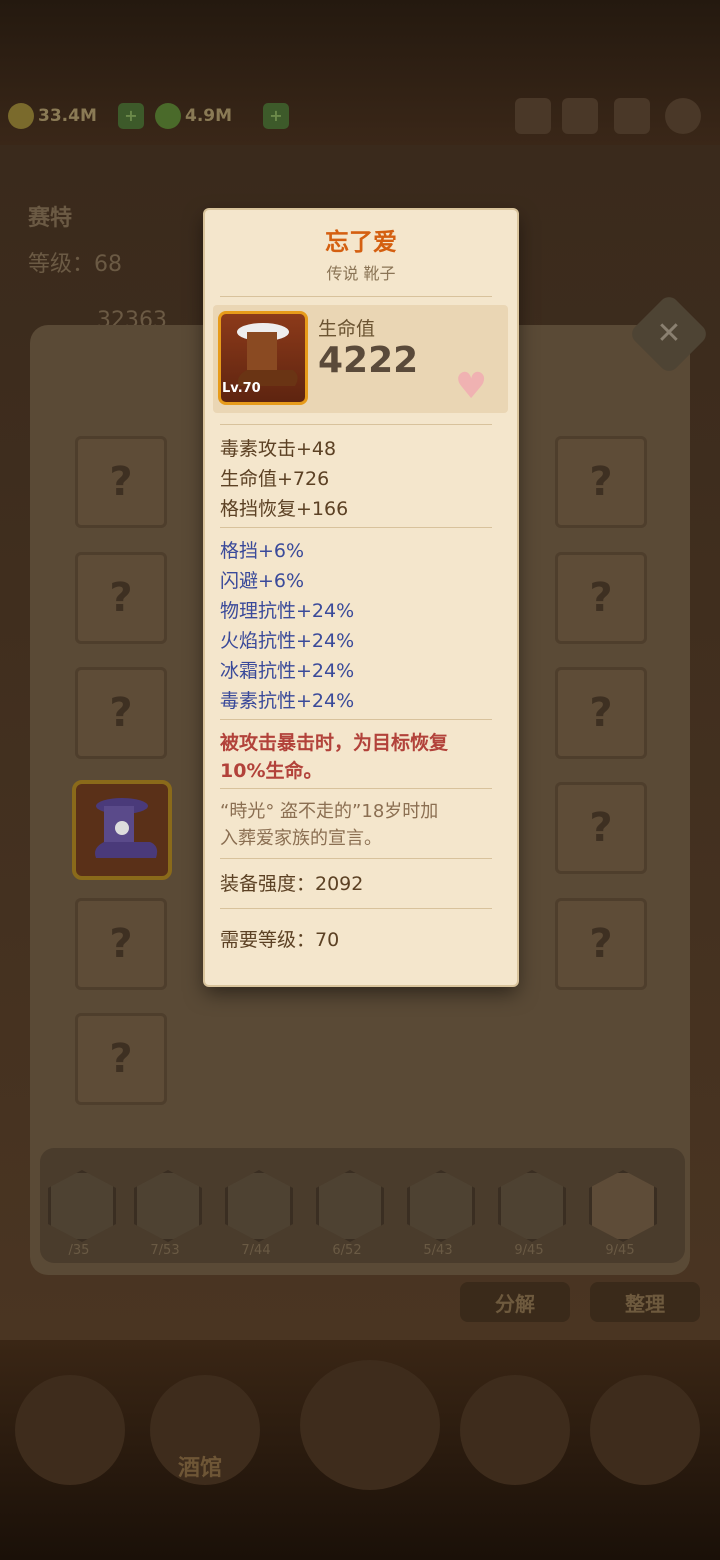 This screenshot has height=1560, width=720. What do you see at coordinates (75, 264) in the screenshot?
I see `hero-level: 等级：68` at bounding box center [75, 264].